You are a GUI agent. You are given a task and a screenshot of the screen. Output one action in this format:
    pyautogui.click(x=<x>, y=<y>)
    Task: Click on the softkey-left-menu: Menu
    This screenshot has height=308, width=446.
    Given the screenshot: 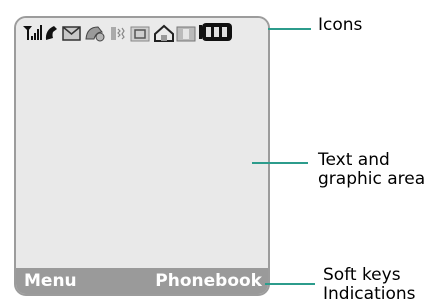 What is the action you would take?
    pyautogui.click(x=50, y=281)
    